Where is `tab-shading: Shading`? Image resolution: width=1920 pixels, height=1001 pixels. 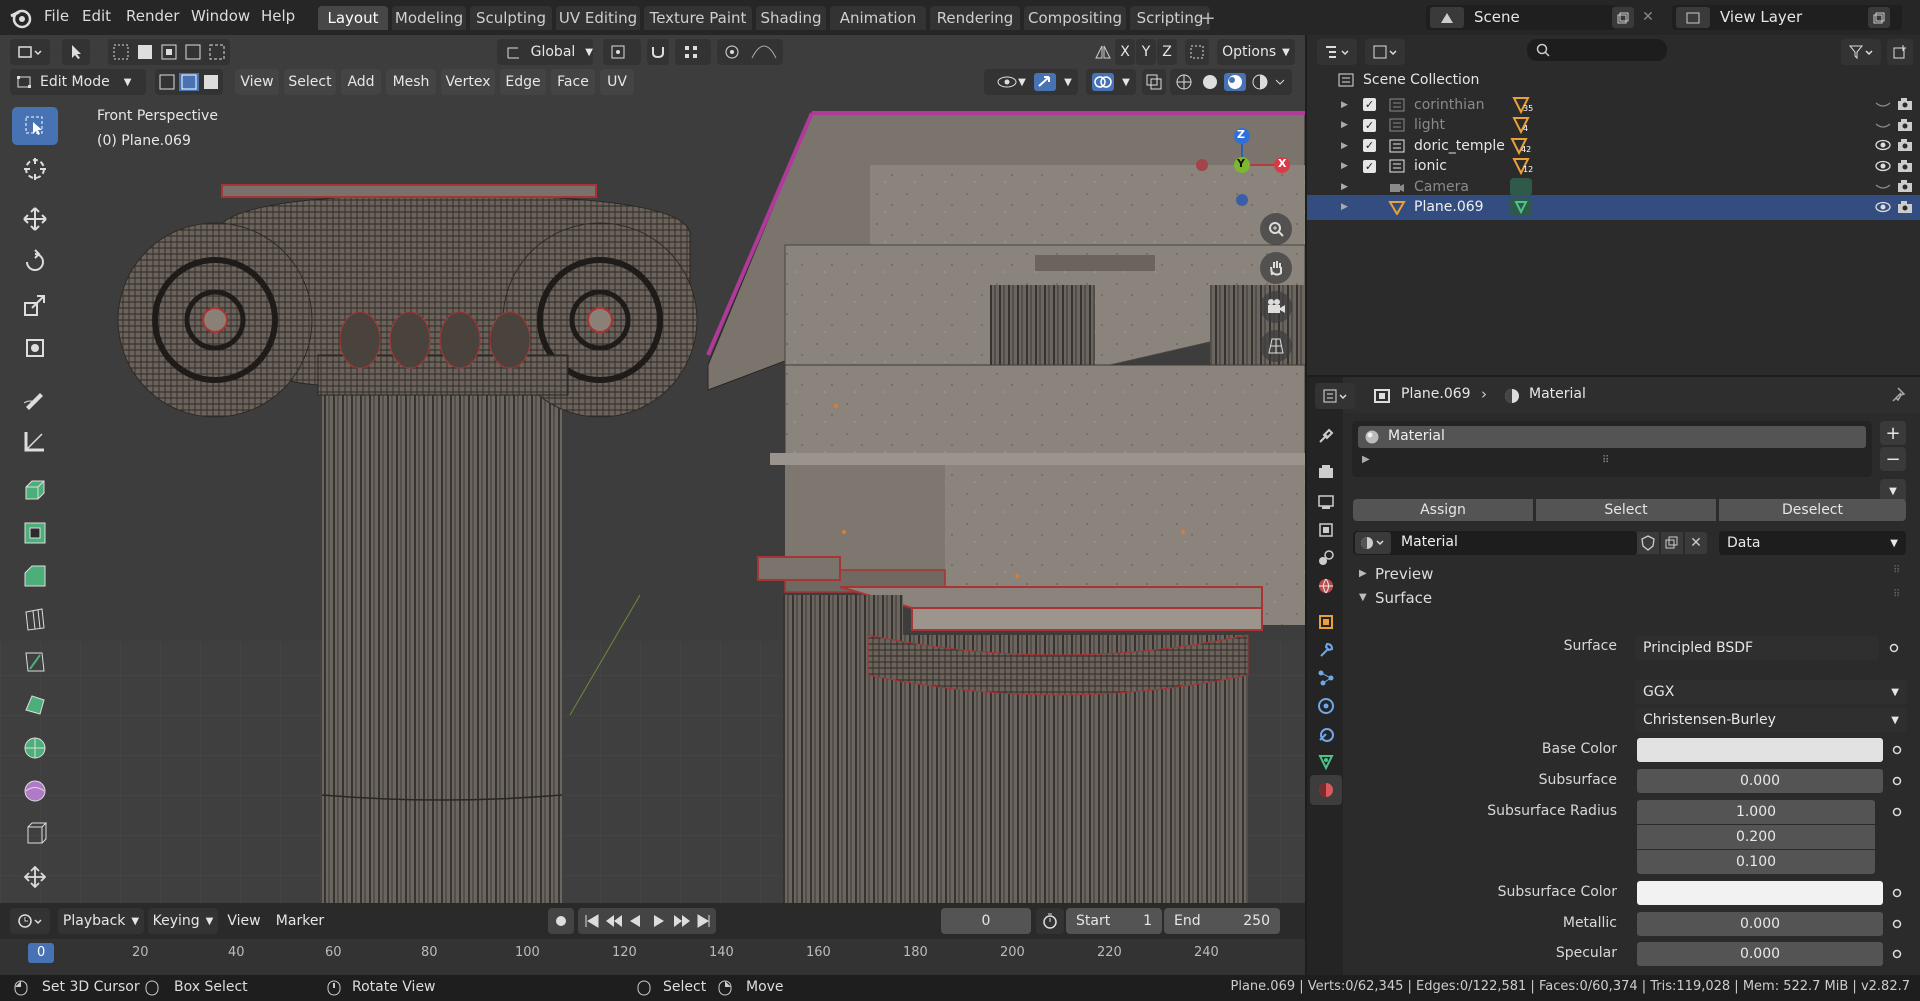 tab-shading: Shading is located at coordinates (791, 18).